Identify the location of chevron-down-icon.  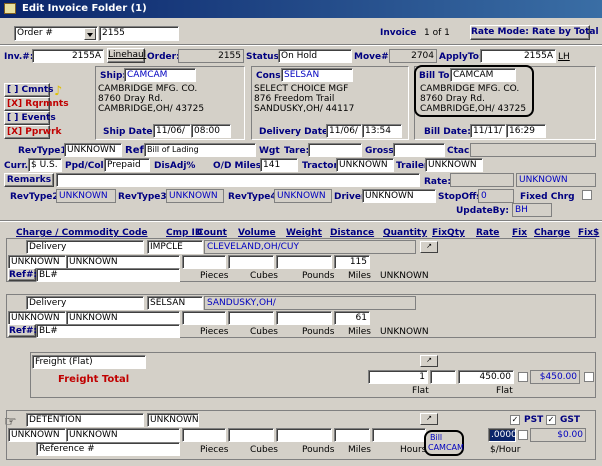
(90, 34).